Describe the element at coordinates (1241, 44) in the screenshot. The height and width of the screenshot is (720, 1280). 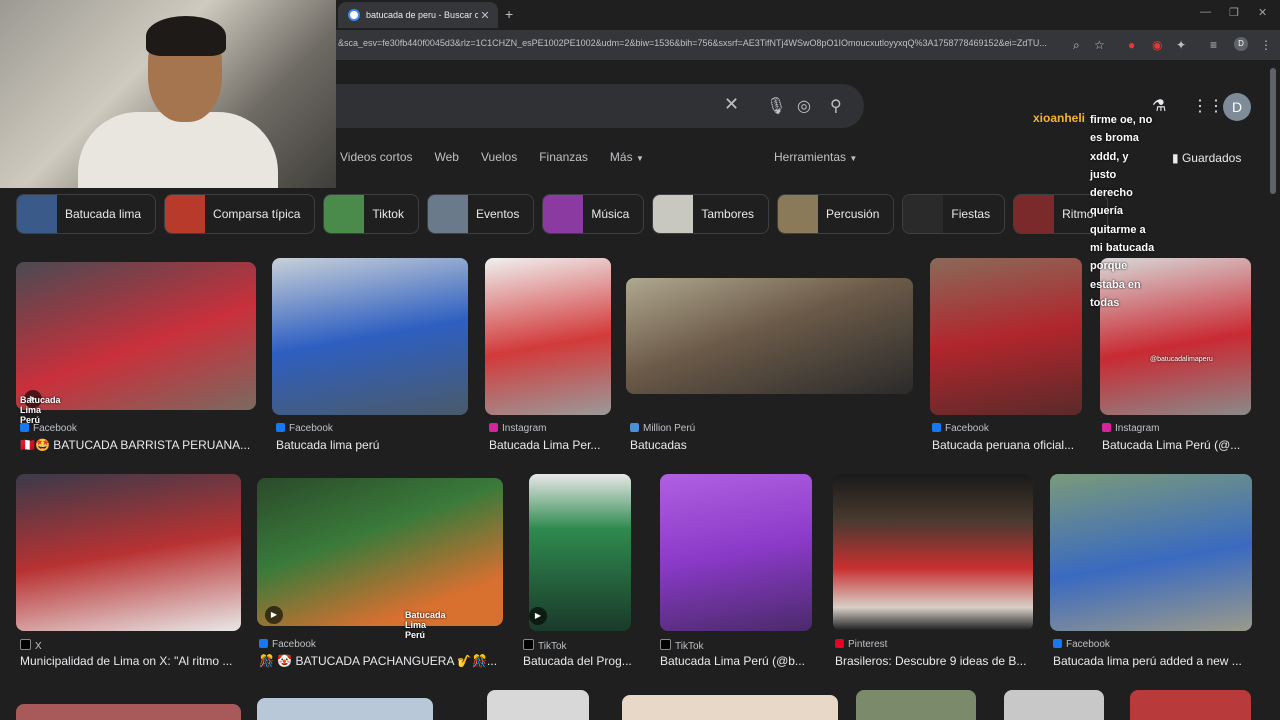
I see `browser-profile-avatar: D` at that location.